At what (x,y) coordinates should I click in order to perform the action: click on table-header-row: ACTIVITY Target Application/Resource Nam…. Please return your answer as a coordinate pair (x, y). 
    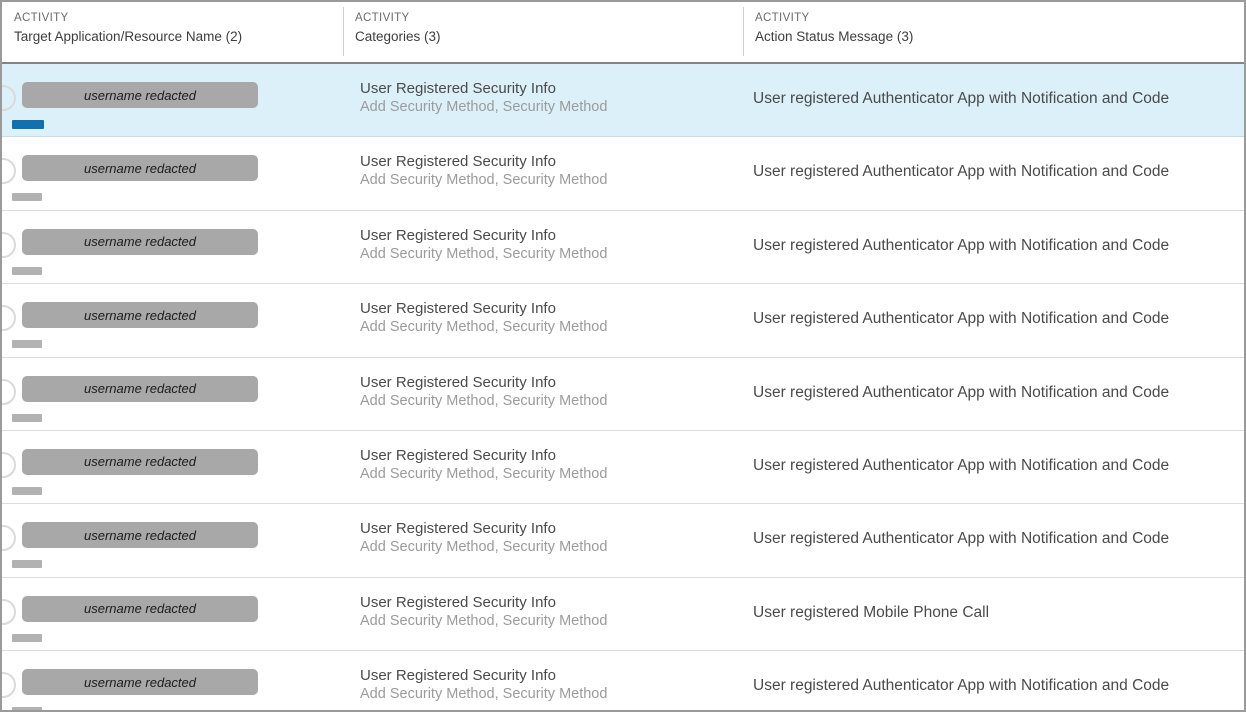
    Looking at the image, I should click on (623, 33).